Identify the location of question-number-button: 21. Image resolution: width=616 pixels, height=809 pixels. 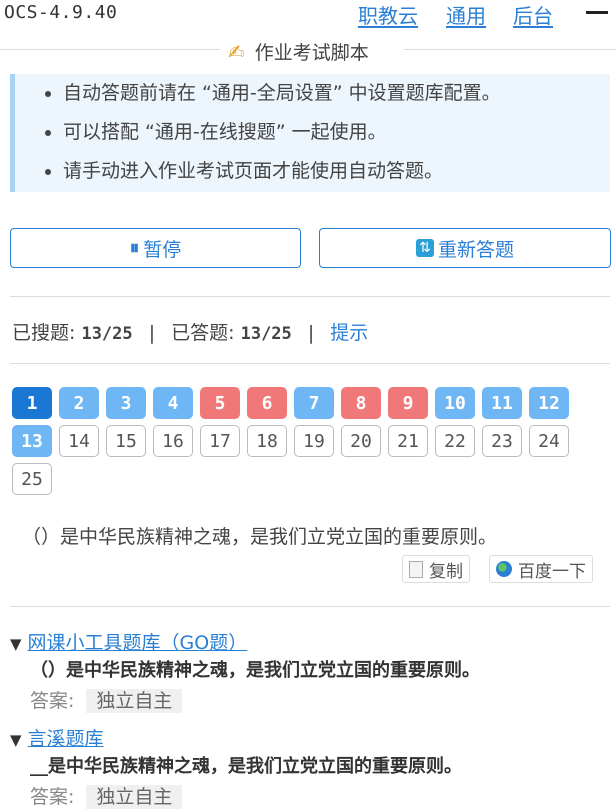
(408, 441).